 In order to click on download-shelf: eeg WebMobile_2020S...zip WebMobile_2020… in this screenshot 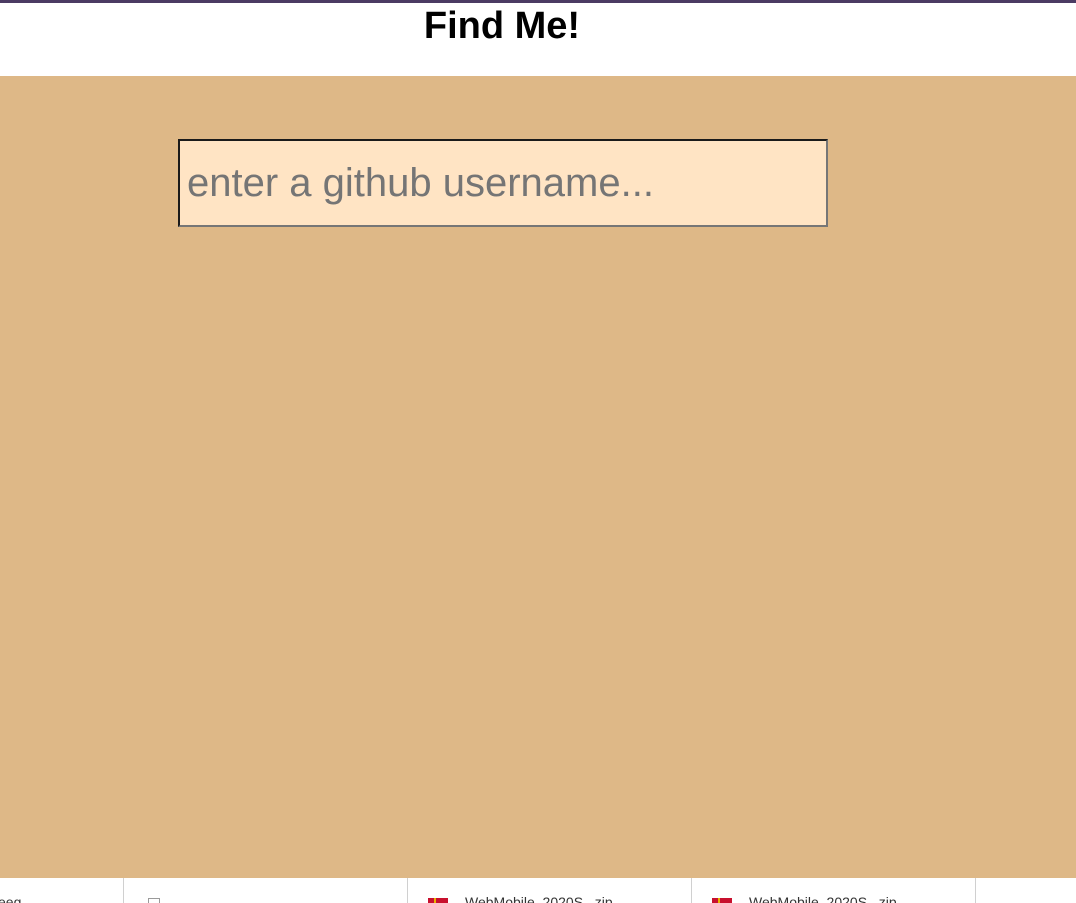, I will do `click(538, 890)`.